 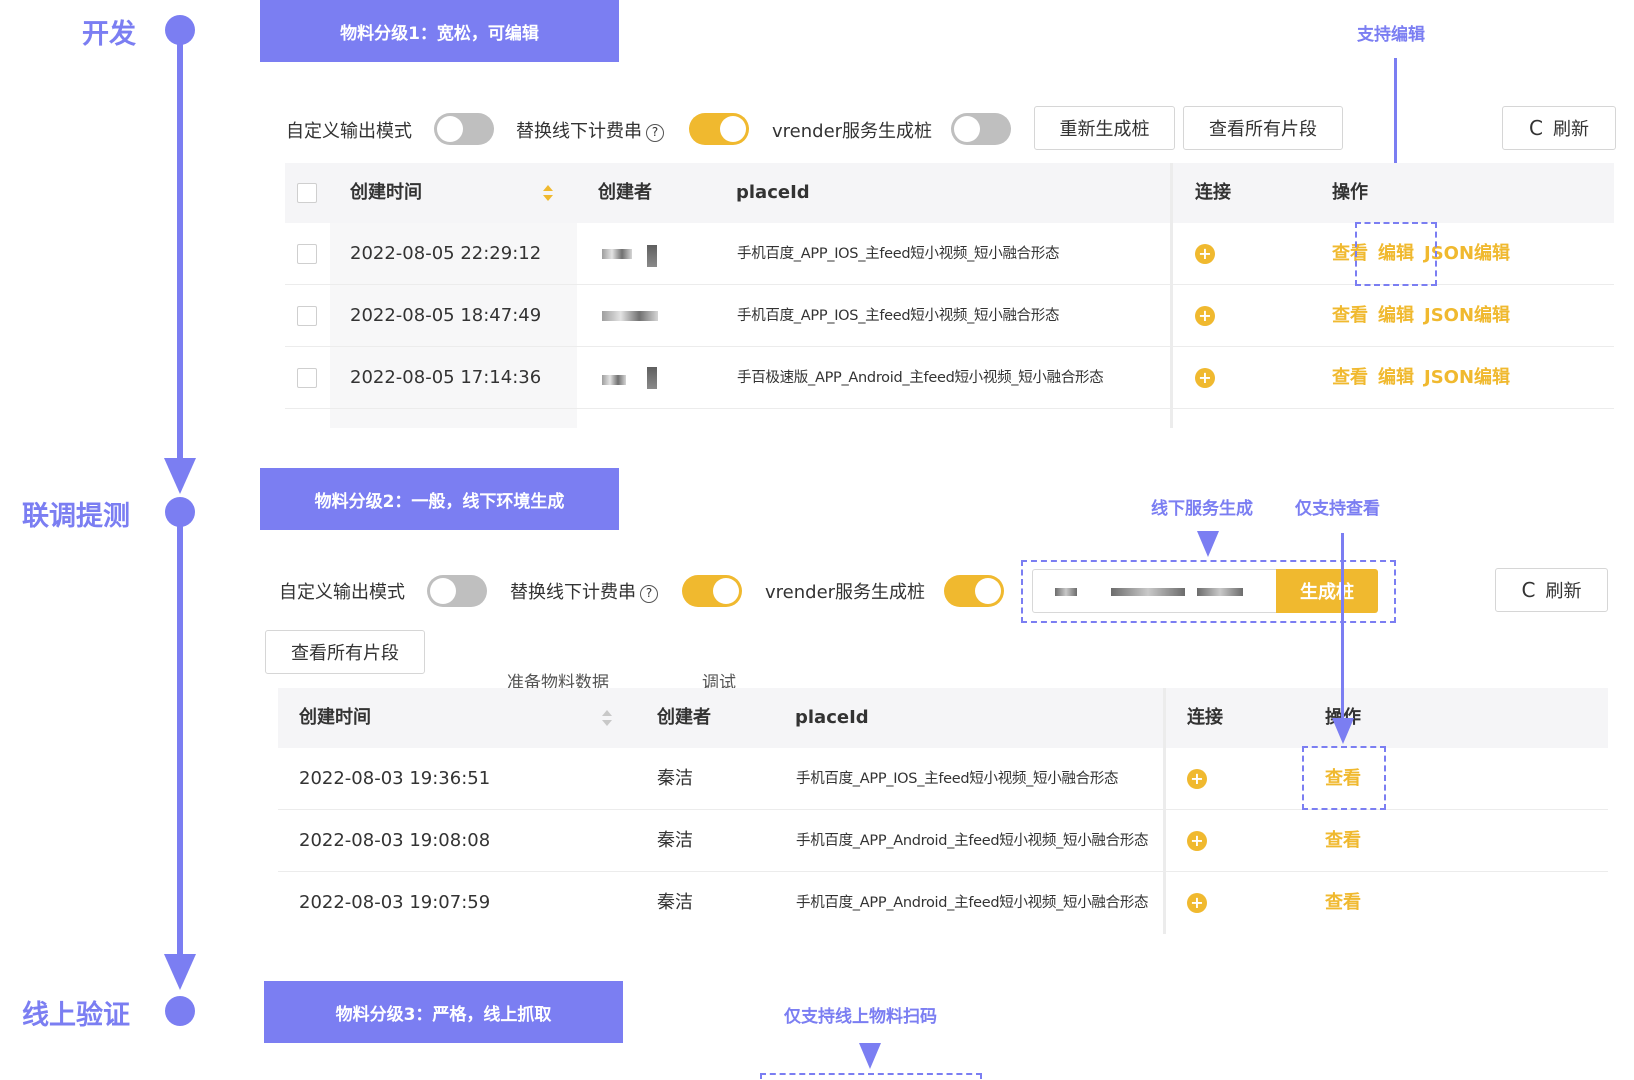 I want to click on level2-banner: 物料分级2：一般，线下环境生成, so click(x=439, y=499).